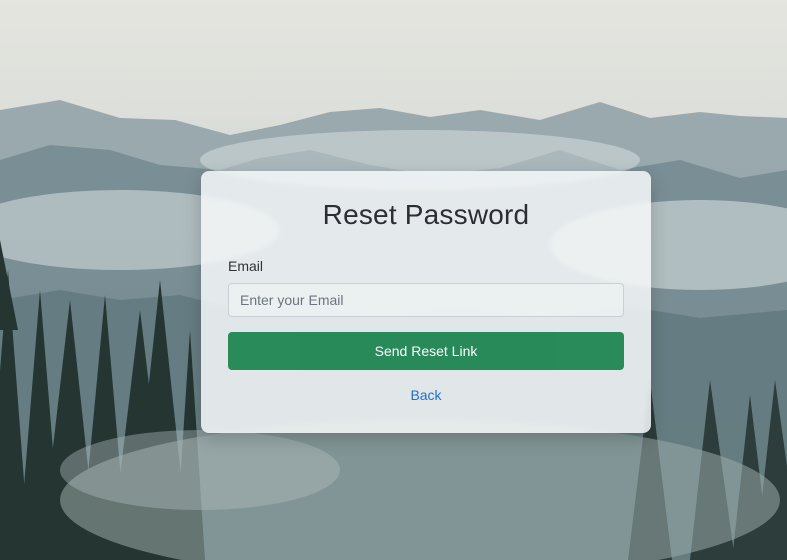 The width and height of the screenshot is (787, 560). I want to click on page-title: Reset Password, so click(426, 214).